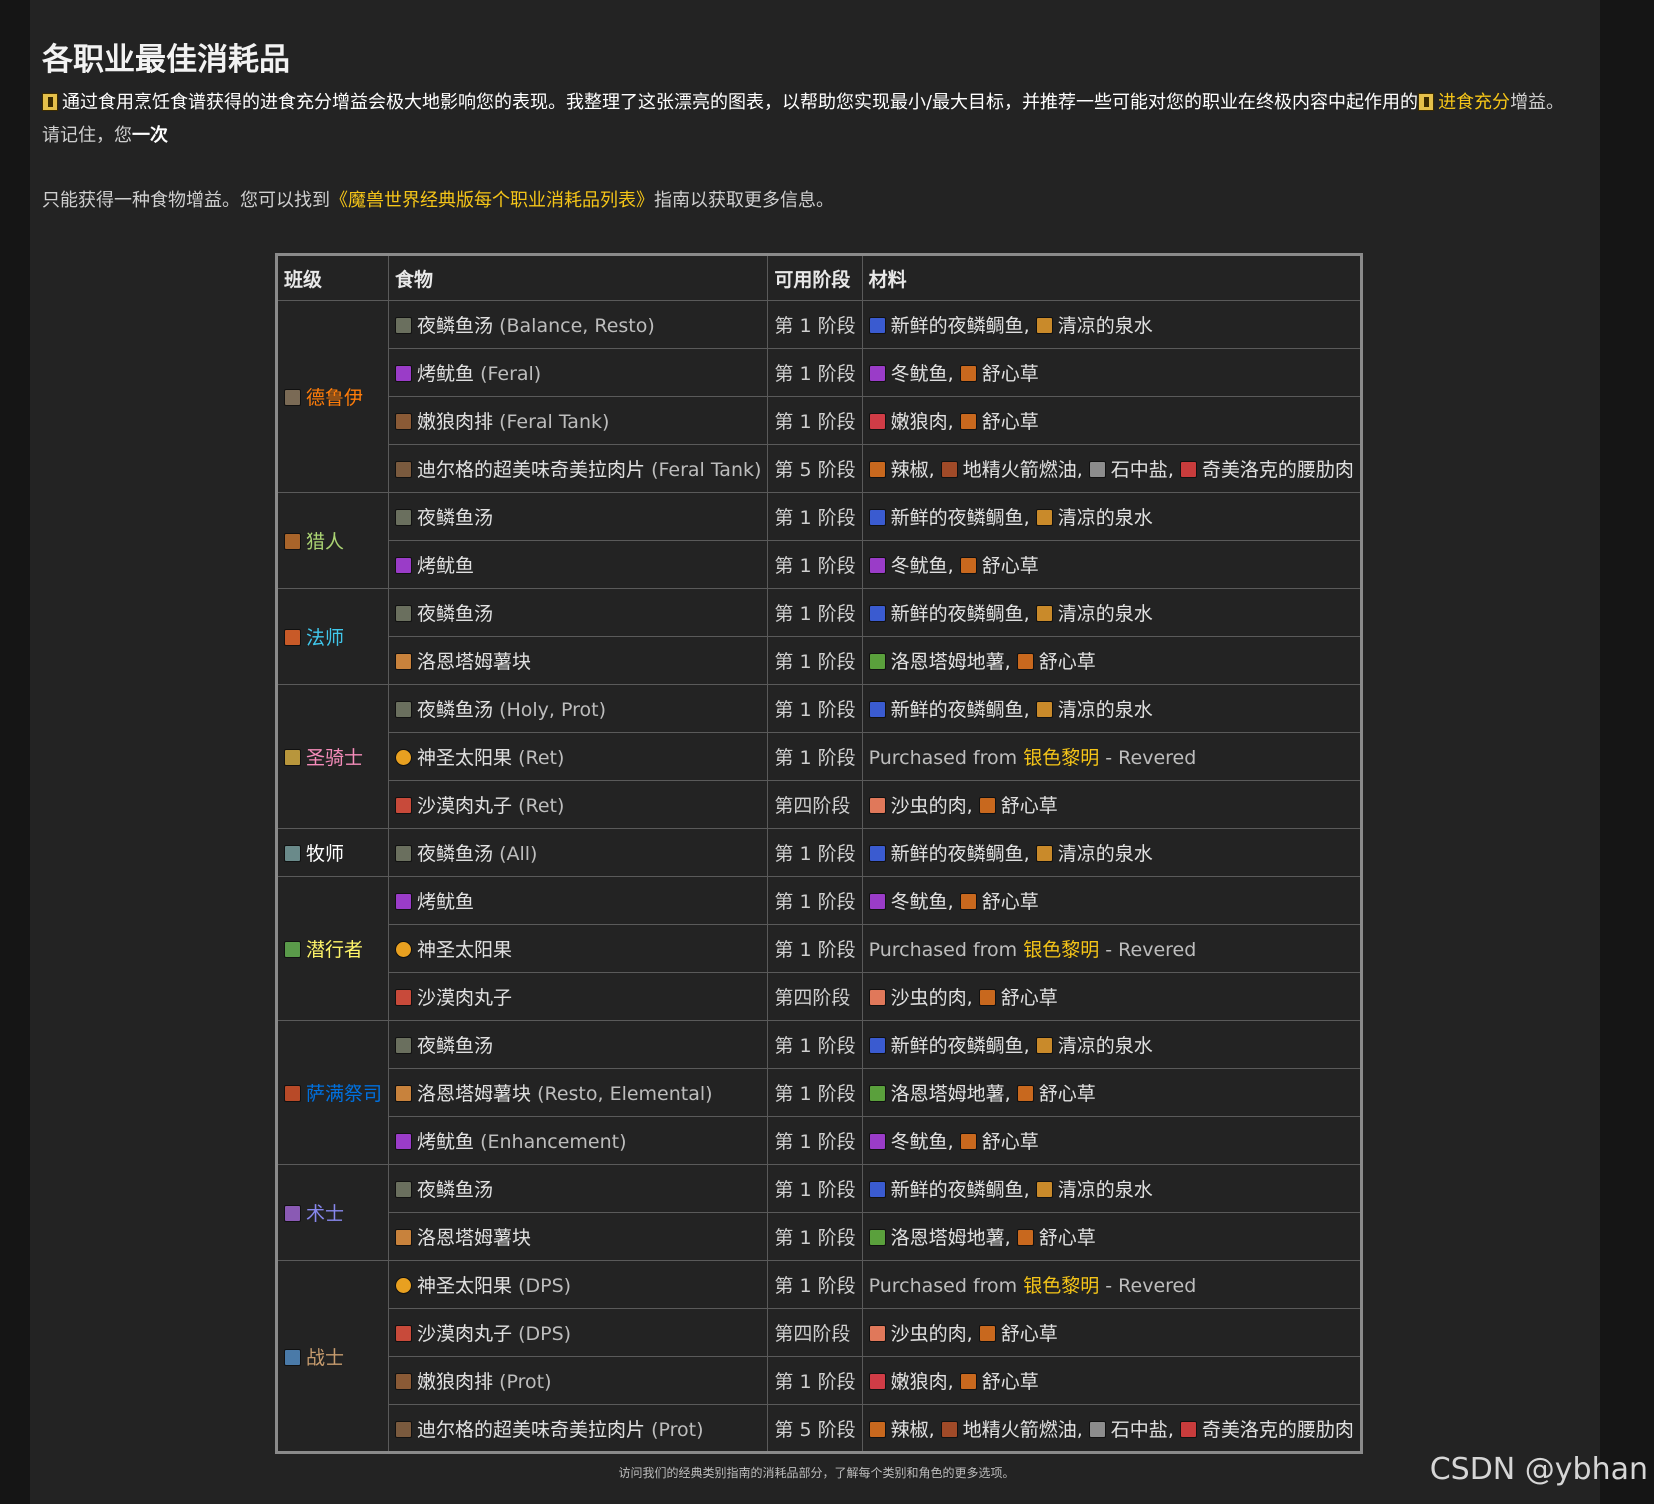  I want to click on class-cell: 猎人, so click(332, 540).